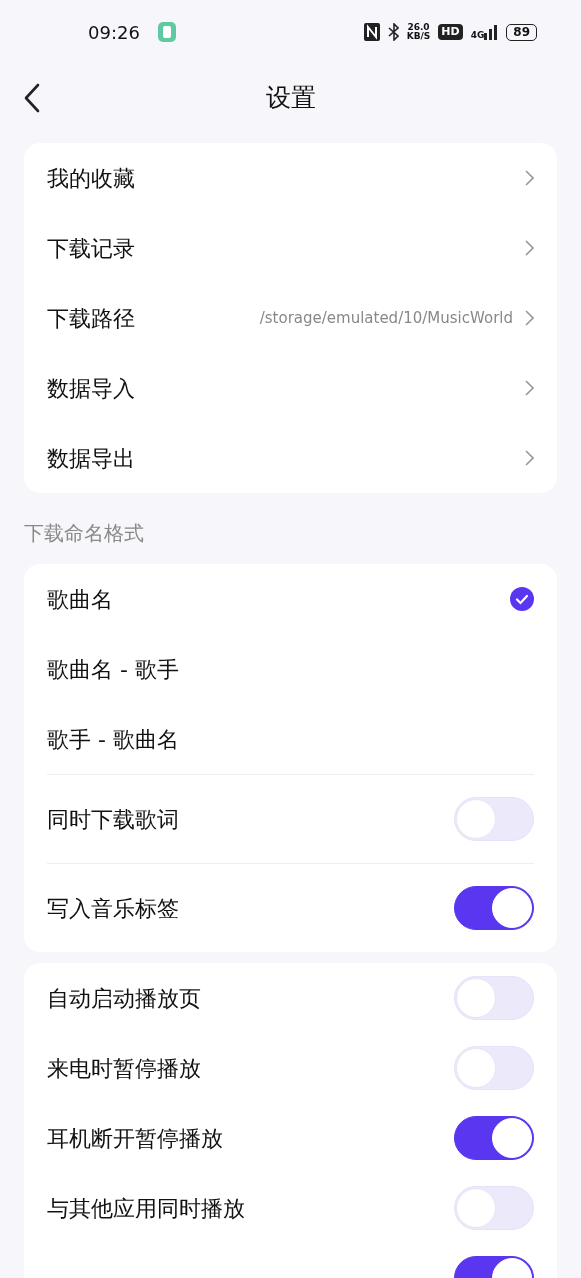 The width and height of the screenshot is (581, 1278). Describe the element at coordinates (80, 599) in the screenshot. I see `row-label: 歌曲名` at that location.